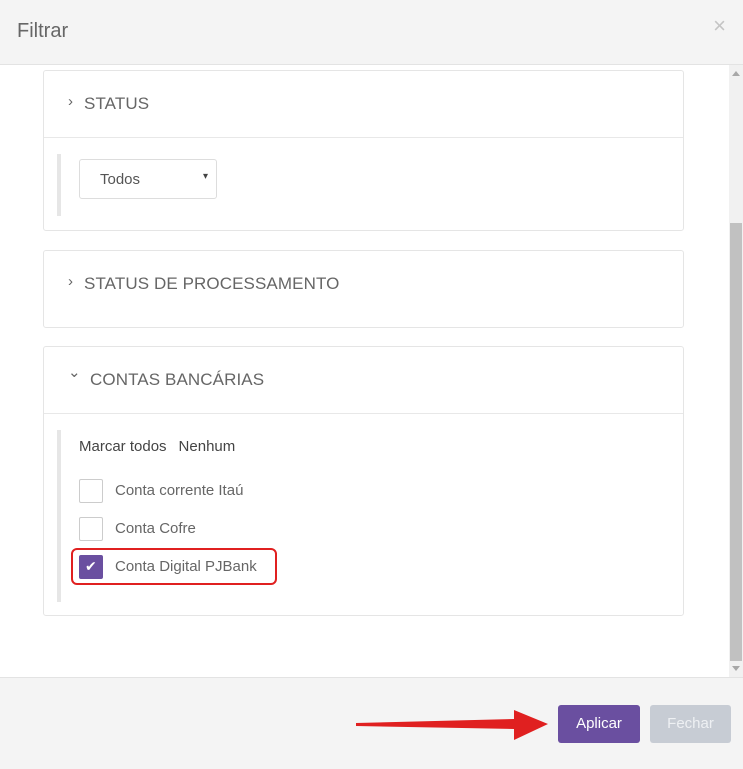  I want to click on accounts-panel-header: ⌄ CONTAS BANCÁRIAS, so click(363, 380).